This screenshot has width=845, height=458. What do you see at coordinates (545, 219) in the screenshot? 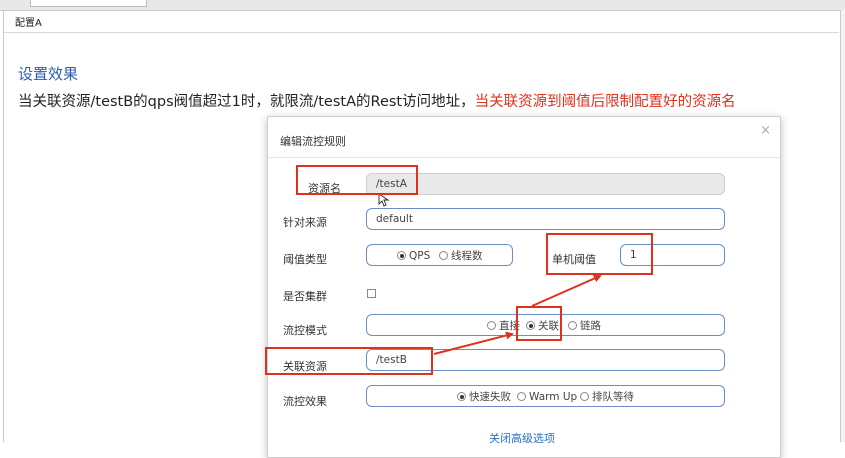
I see `limit-app-input: default` at bounding box center [545, 219].